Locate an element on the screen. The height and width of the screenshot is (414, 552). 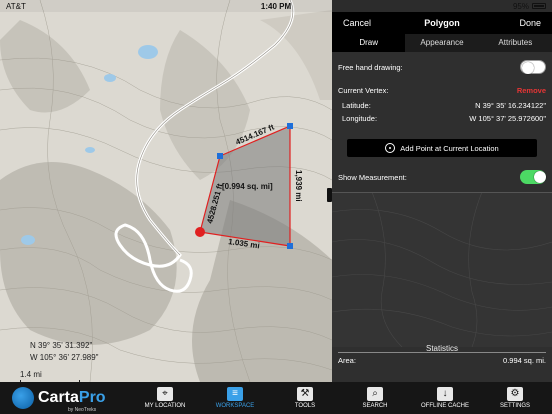
brand-name-pro: Pro is located at coordinates (92, 397).